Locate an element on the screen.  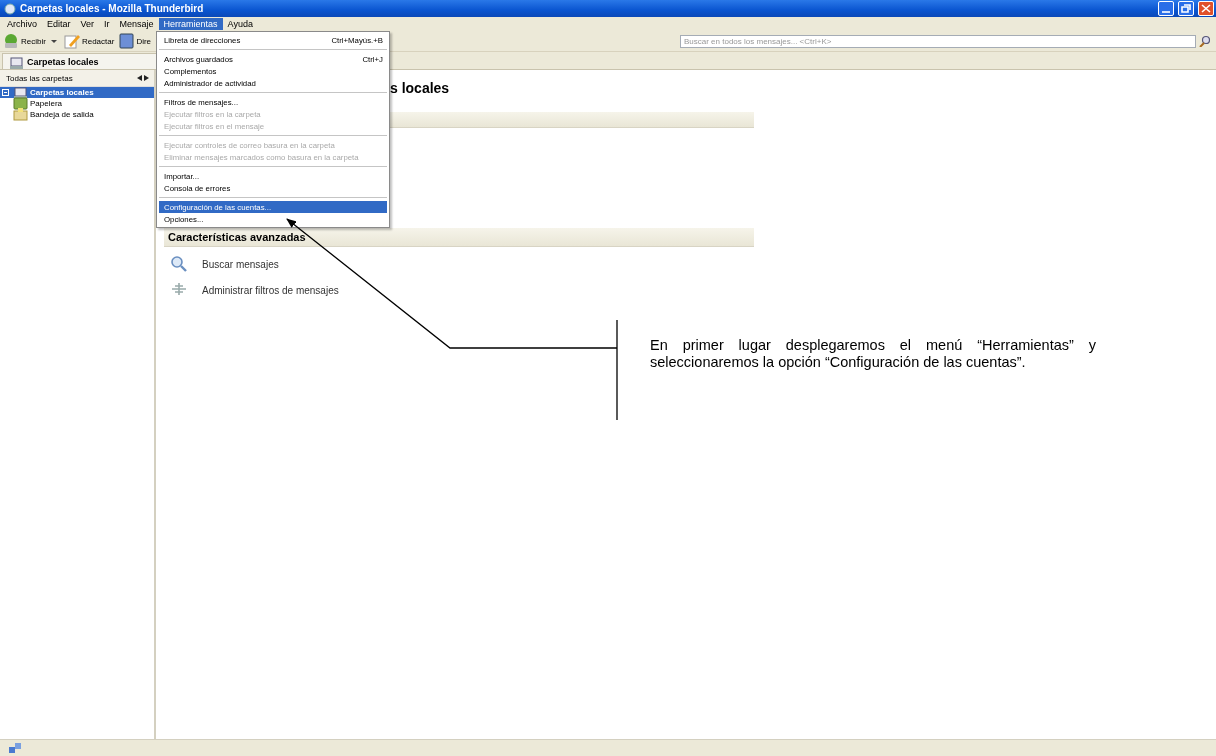
app-icon is located at coordinates (10, 8).